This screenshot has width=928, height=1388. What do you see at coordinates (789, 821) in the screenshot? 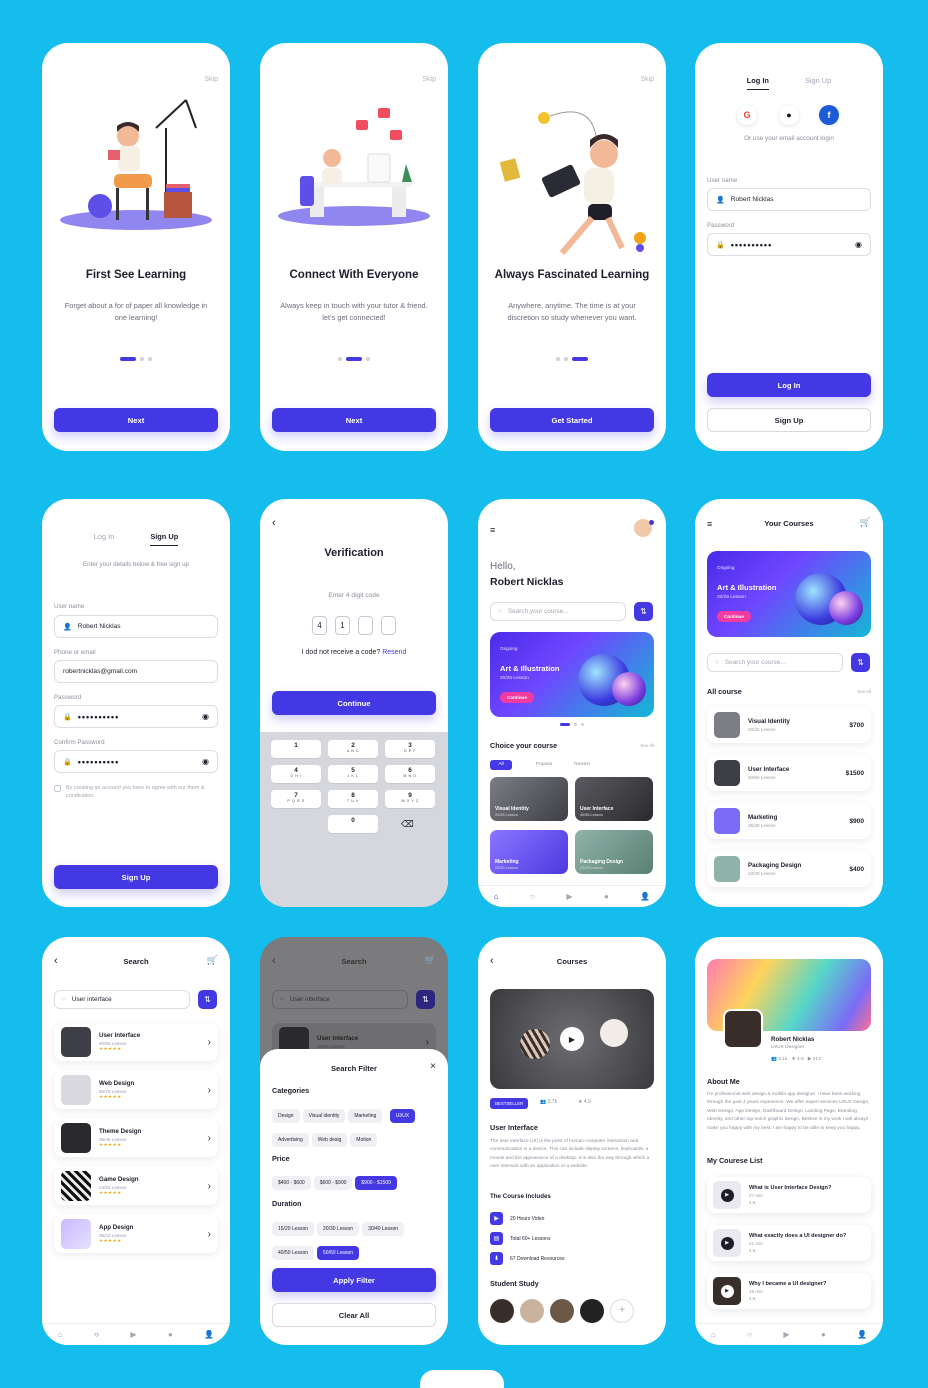
I see `list-item: Marketing 25/39 Lesson $900` at bounding box center [789, 821].